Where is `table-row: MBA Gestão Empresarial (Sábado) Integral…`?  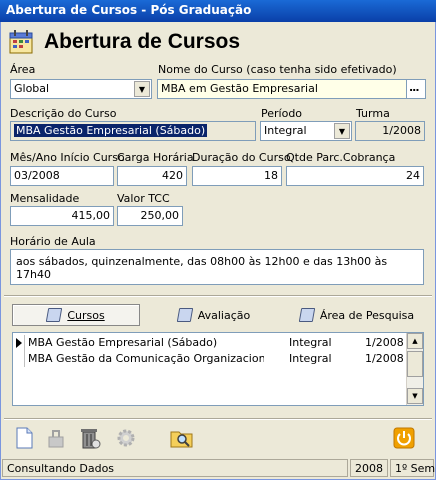
table-row: MBA Gestão Empresarial (Sábado) Integral… is located at coordinates (210, 343).